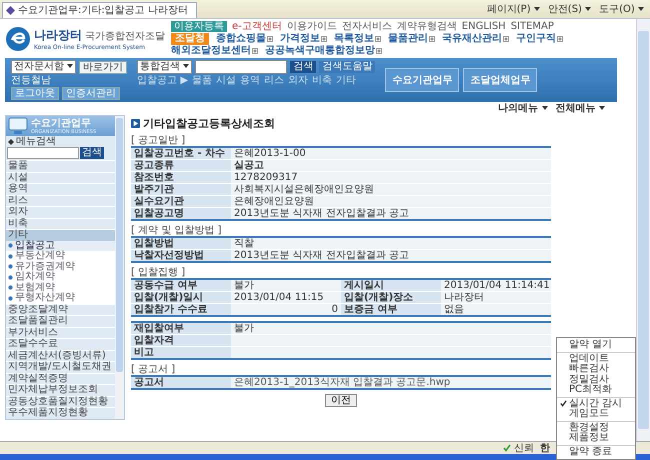  What do you see at coordinates (181, 340) in the screenshot?
I see `field-label: 입찰자격` at bounding box center [181, 340].